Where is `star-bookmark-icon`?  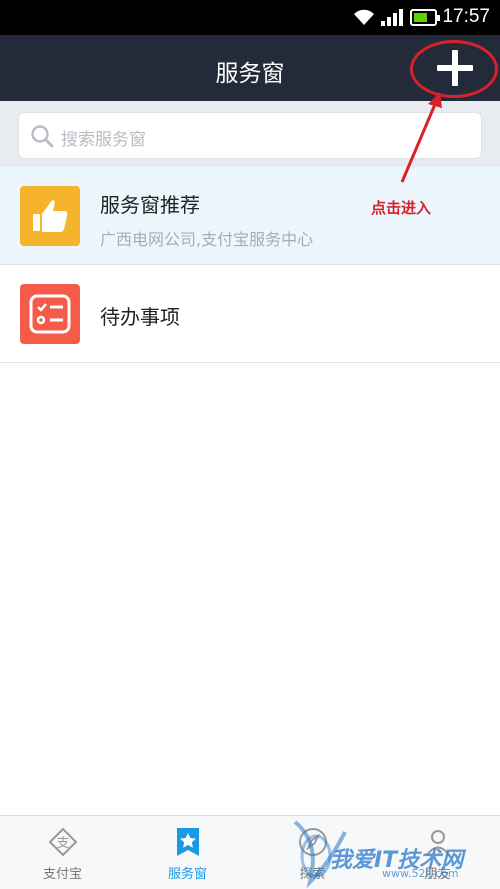
star-bookmark-icon is located at coordinates (188, 842).